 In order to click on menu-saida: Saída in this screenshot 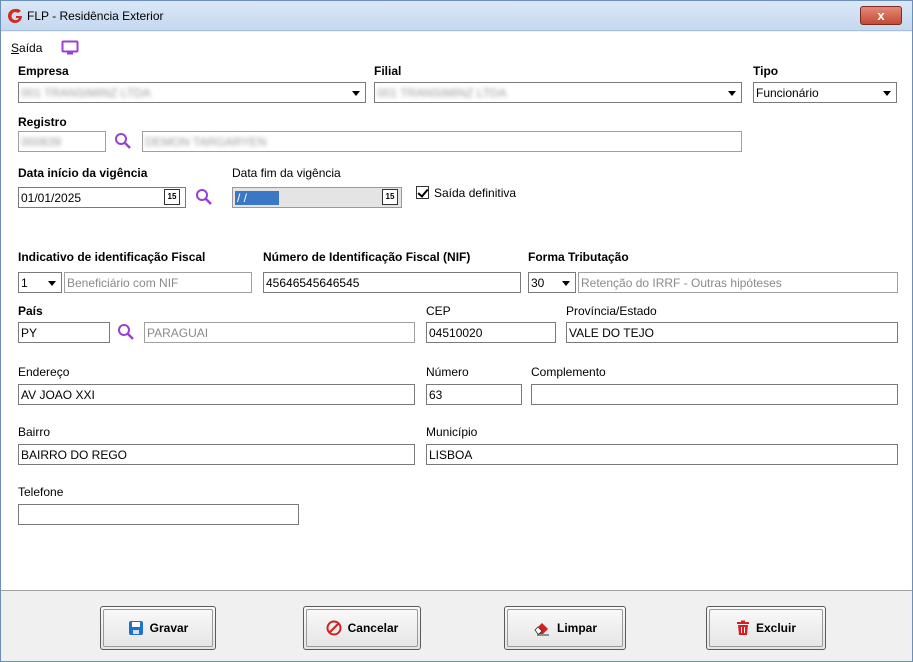, I will do `click(26, 48)`.